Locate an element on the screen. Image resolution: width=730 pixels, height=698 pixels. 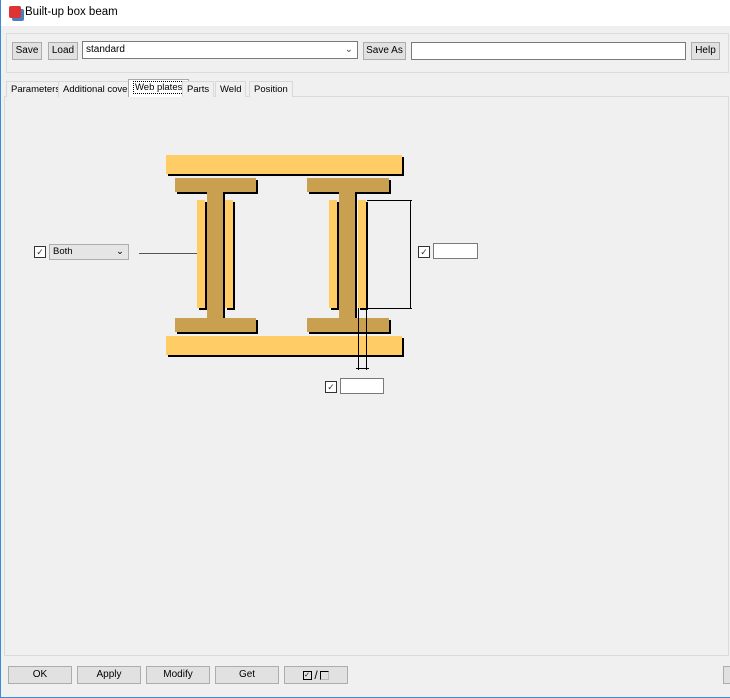
side-select-value: Both is located at coordinates (63, 251).